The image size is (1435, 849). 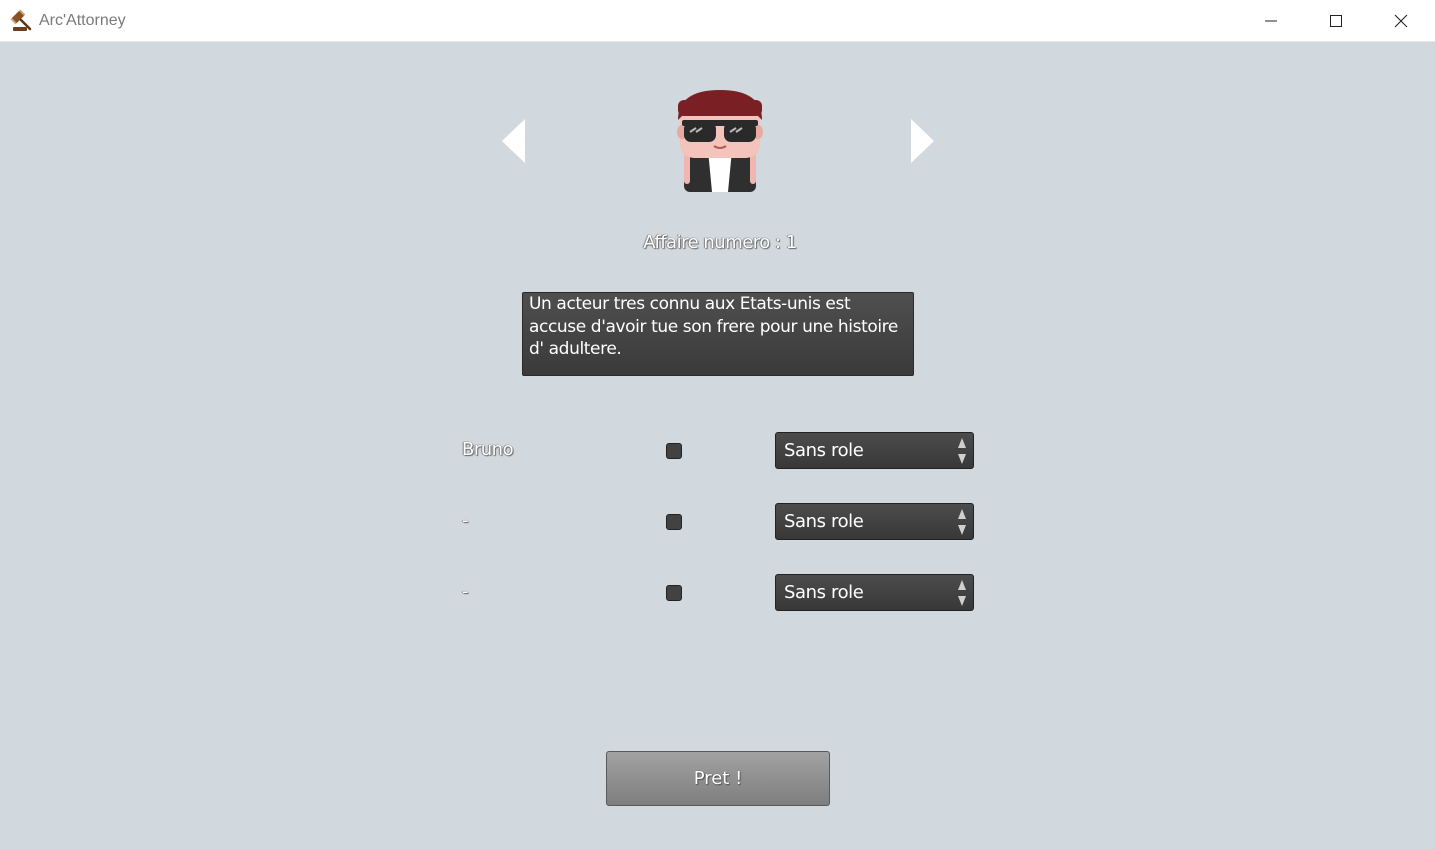 I want to click on maximize-icon, so click(x=1336, y=21).